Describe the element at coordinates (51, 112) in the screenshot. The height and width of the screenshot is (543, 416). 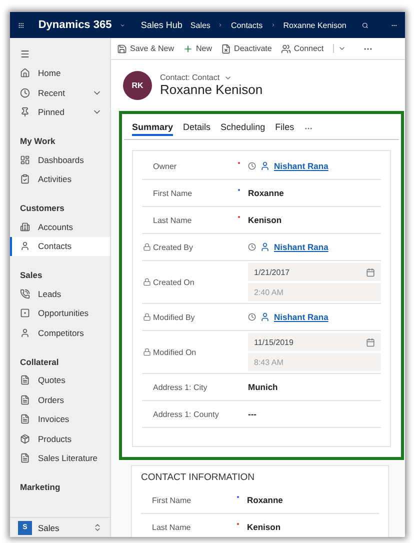
I see `nav-item: Pinned` at that location.